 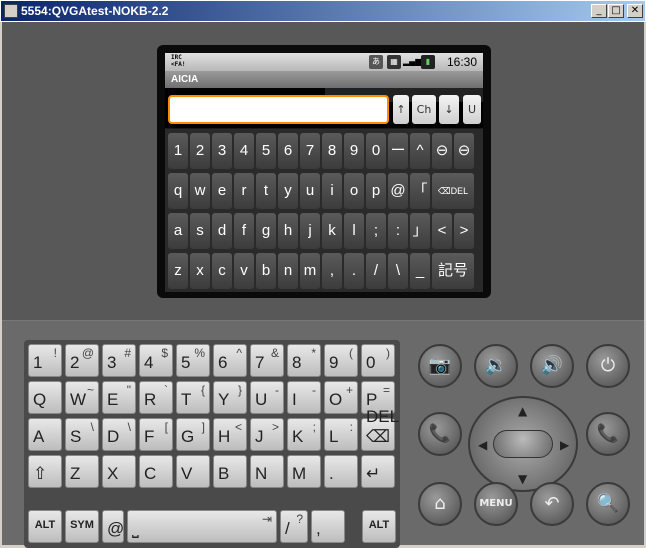 What do you see at coordinates (267, 360) in the screenshot?
I see `hw-key: 7 &` at bounding box center [267, 360].